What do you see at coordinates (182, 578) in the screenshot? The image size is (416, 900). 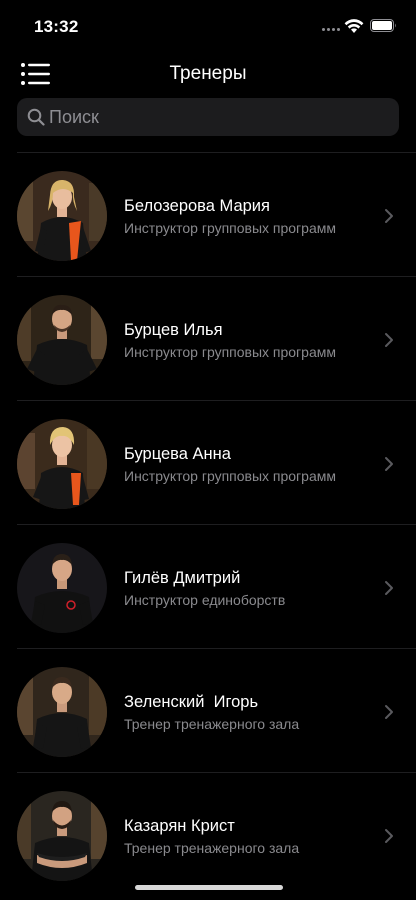 I see `trainer-name: Гилёв Дмитрий` at bounding box center [182, 578].